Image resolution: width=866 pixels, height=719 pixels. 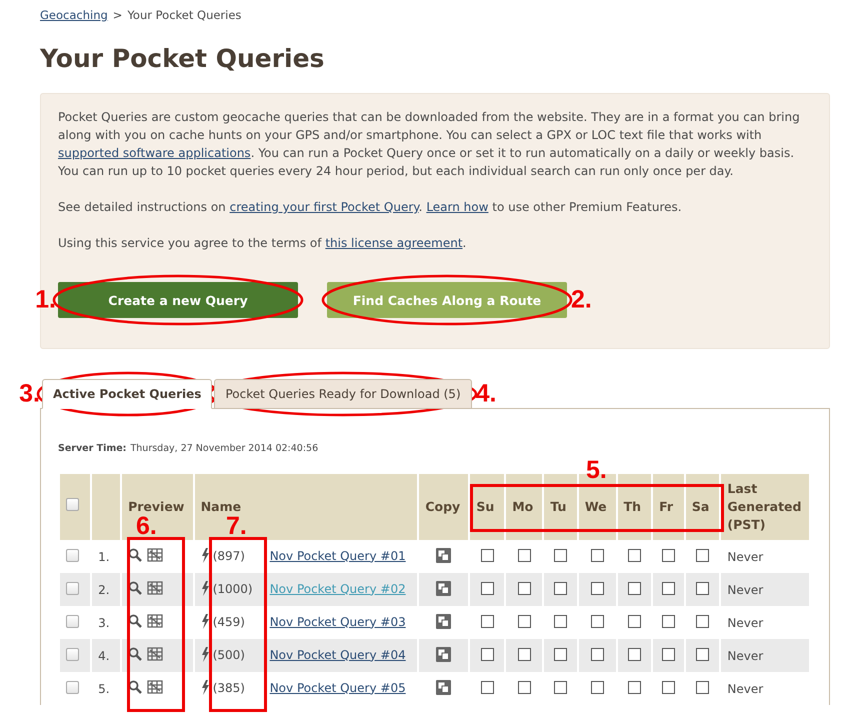 What do you see at coordinates (229, 655) in the screenshot?
I see `cache-count: (500)` at bounding box center [229, 655].